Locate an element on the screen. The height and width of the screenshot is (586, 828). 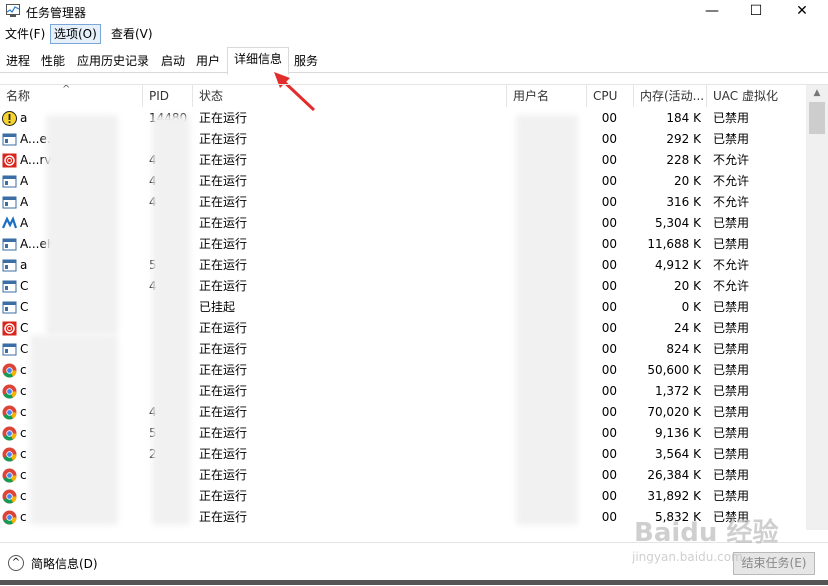
taskbar-edge is located at coordinates (414, 582).